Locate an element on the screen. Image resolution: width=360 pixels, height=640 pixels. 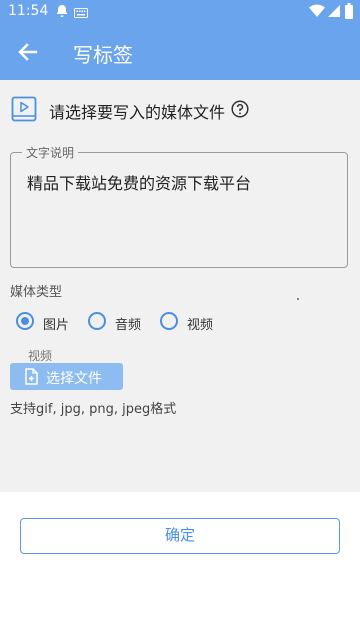
radio-video-label: 视频 is located at coordinates (200, 325).